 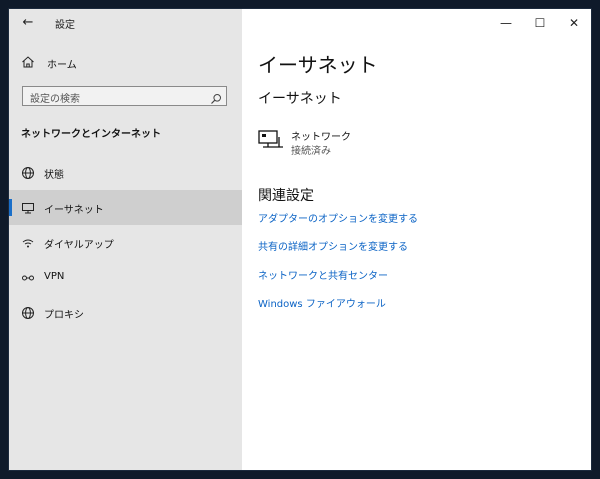 I want to click on adapter-name: ネットワーク, so click(x=321, y=137).